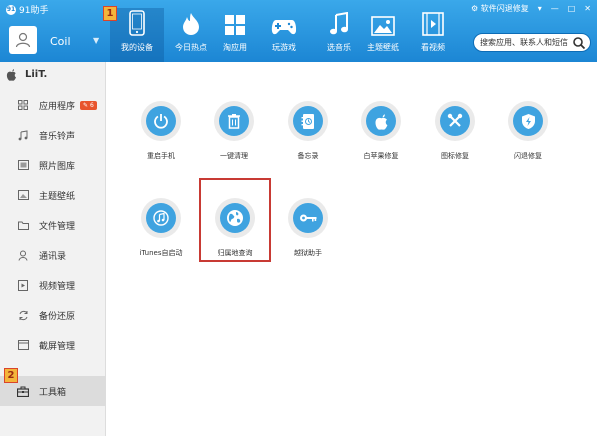 The image size is (597, 436). Describe the element at coordinates (57, 136) in the screenshot. I see `sidebar-item-label: 音乐铃声` at that location.